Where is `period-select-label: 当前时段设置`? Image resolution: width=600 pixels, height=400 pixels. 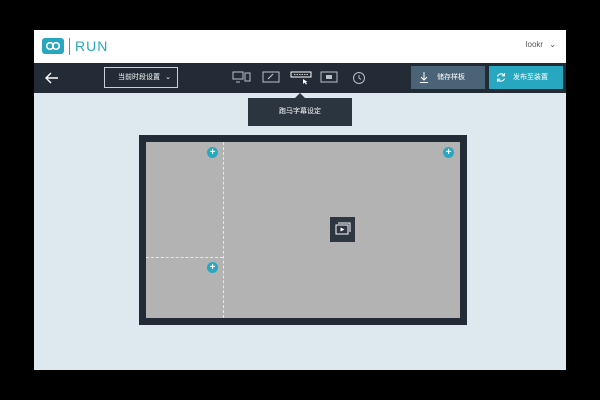
period-select-label: 当前时段设置 is located at coordinates (139, 77).